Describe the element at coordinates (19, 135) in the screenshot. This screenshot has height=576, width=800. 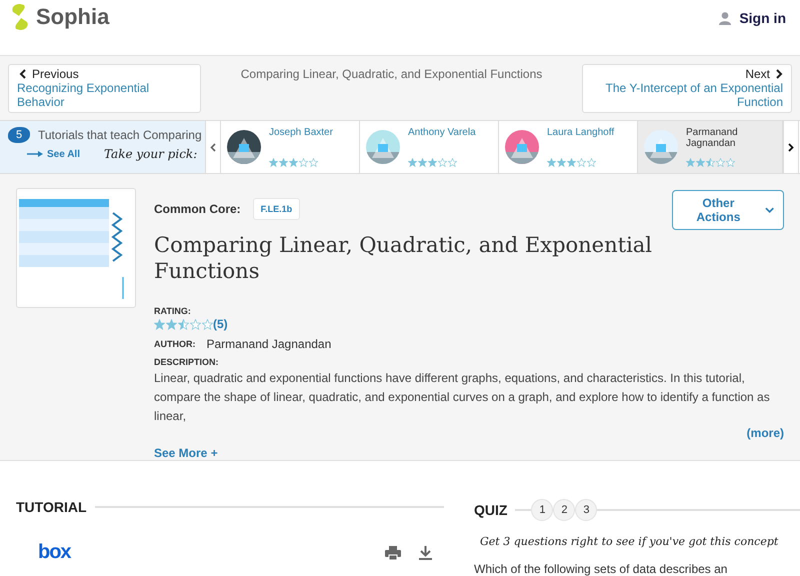
I see `count-badge: 5` at that location.